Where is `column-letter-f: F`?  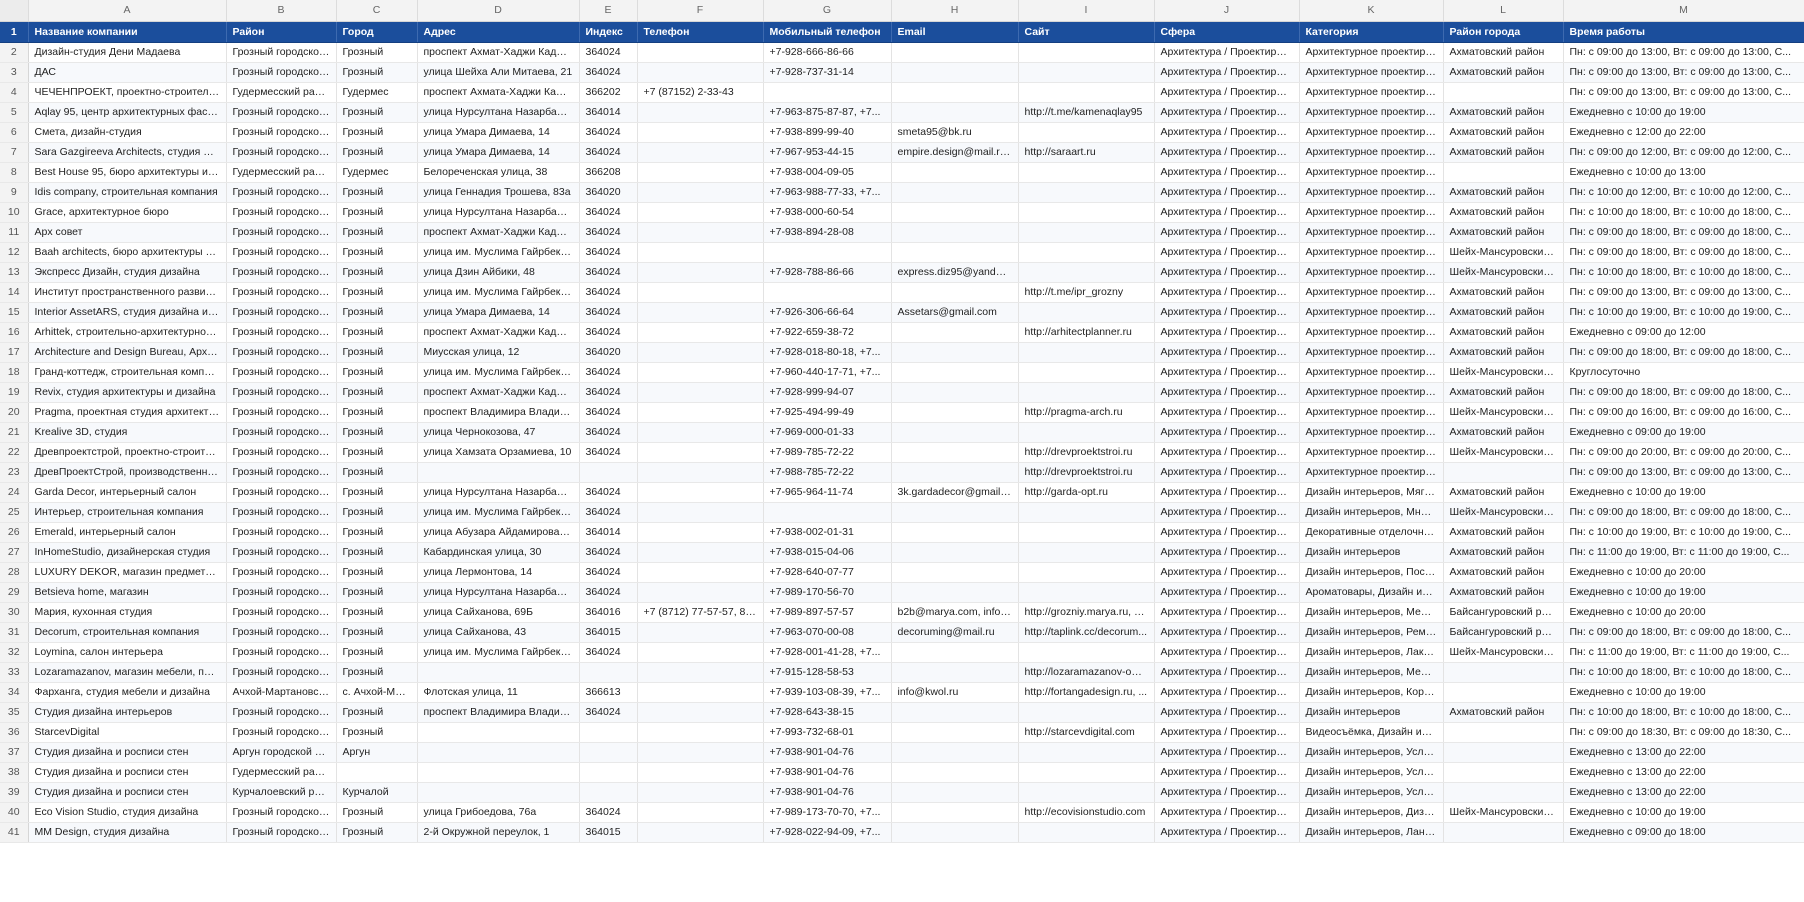
column-letter-f: F is located at coordinates (700, 11).